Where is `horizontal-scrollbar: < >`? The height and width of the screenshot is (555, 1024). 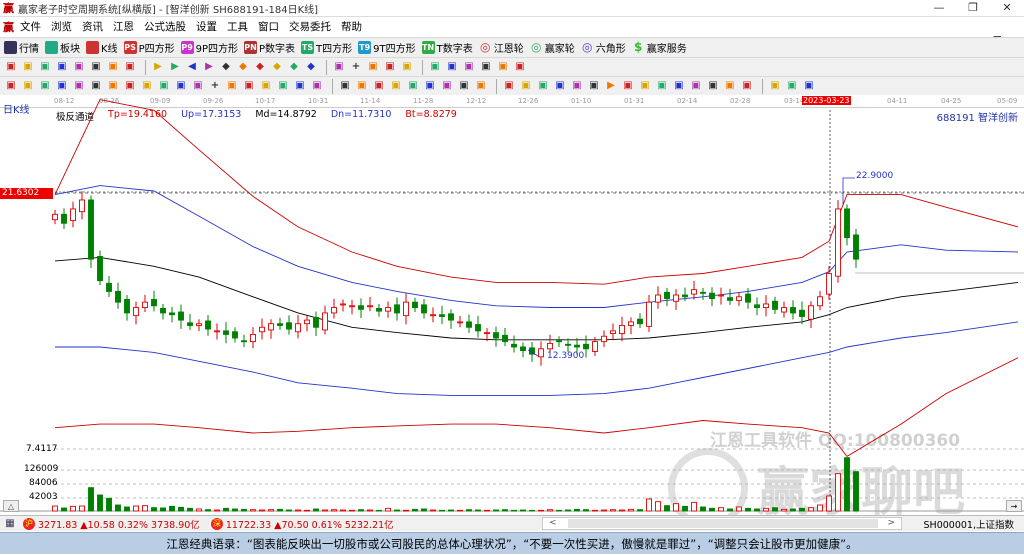
horizontal-scrollbar: < > is located at coordinates (722, 523).